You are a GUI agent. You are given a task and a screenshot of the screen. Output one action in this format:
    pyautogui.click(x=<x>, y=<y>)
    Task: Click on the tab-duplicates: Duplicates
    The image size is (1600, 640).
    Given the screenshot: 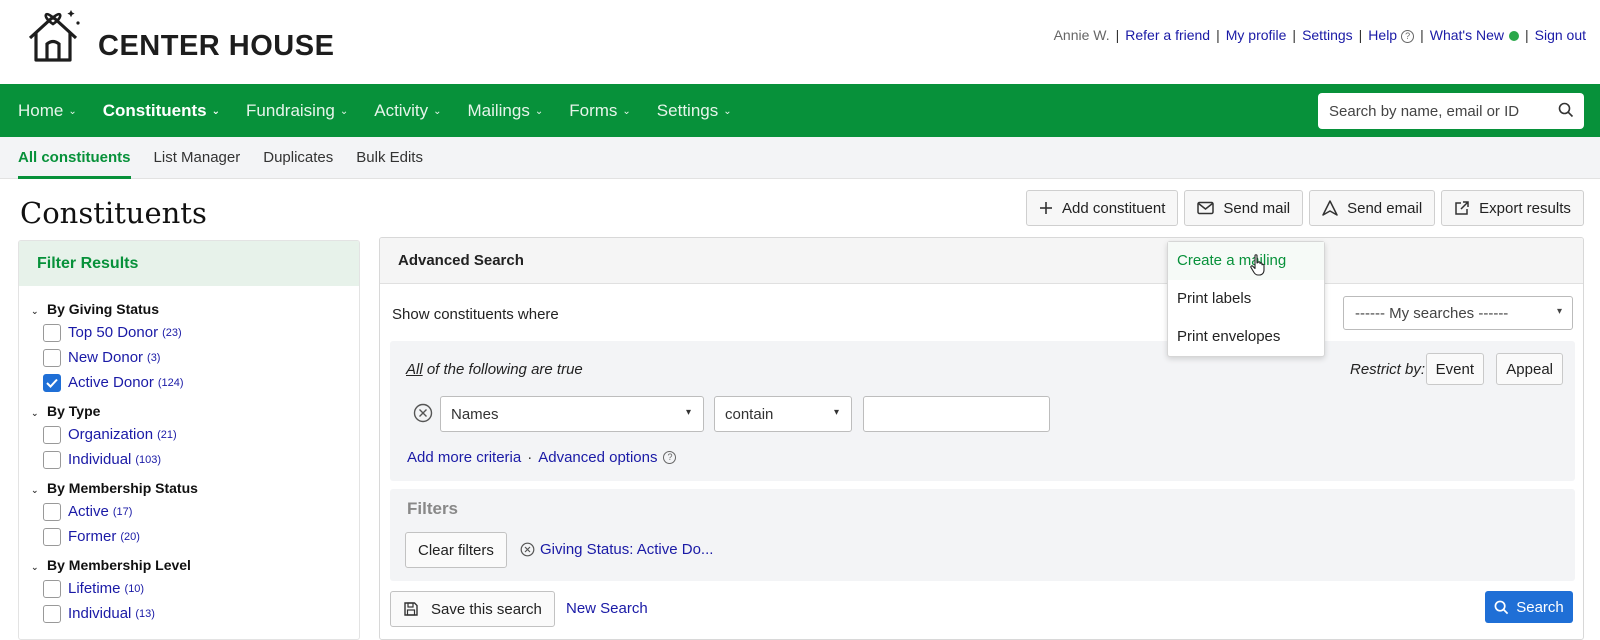 What is the action you would take?
    pyautogui.click(x=298, y=158)
    